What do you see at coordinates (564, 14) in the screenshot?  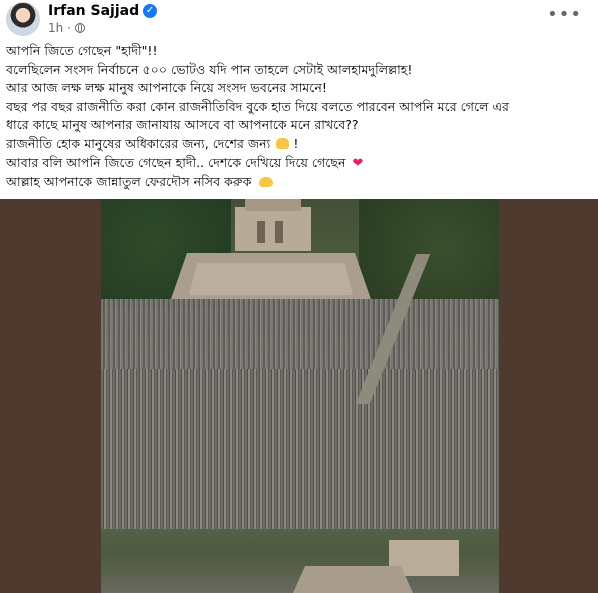 I see `more-options-icon: •••` at bounding box center [564, 14].